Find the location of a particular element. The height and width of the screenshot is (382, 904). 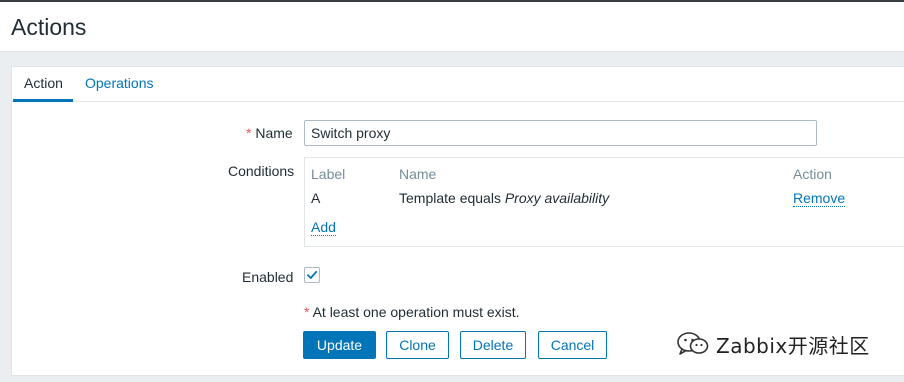

tab-operations: Operations is located at coordinates (119, 84).